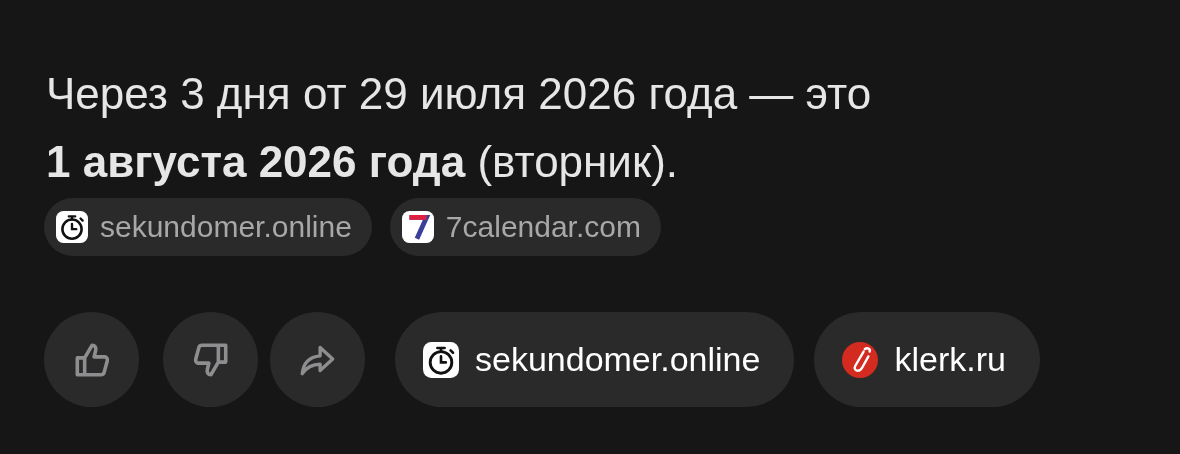 This screenshot has width=1180, height=454. Describe the element at coordinates (525, 227) in the screenshot. I see `source-link: 7calendar.com` at that location.